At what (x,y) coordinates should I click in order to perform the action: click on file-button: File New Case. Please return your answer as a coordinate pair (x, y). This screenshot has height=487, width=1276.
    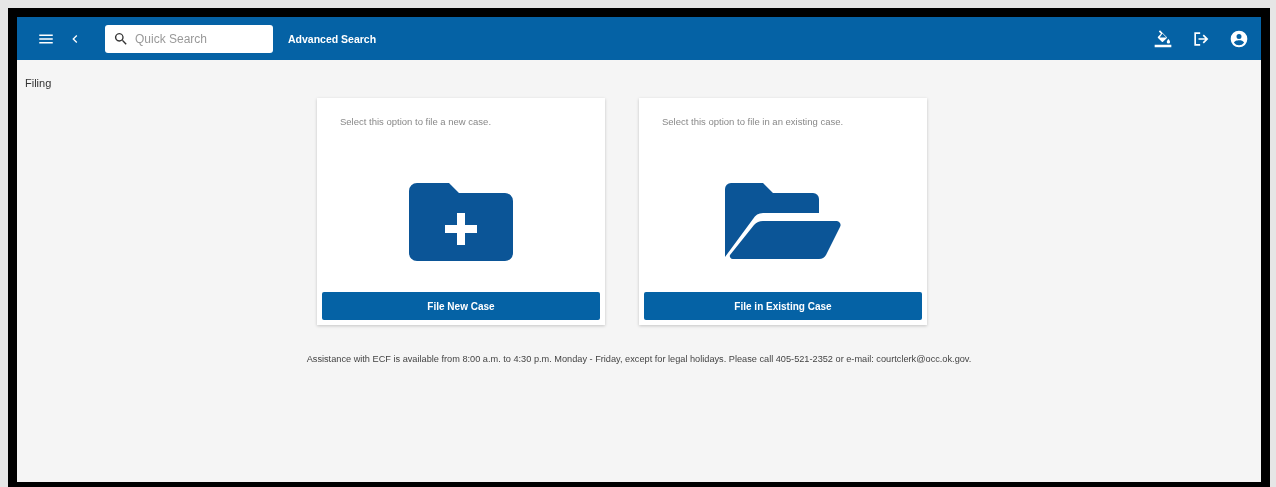
    Looking at the image, I should click on (461, 306).